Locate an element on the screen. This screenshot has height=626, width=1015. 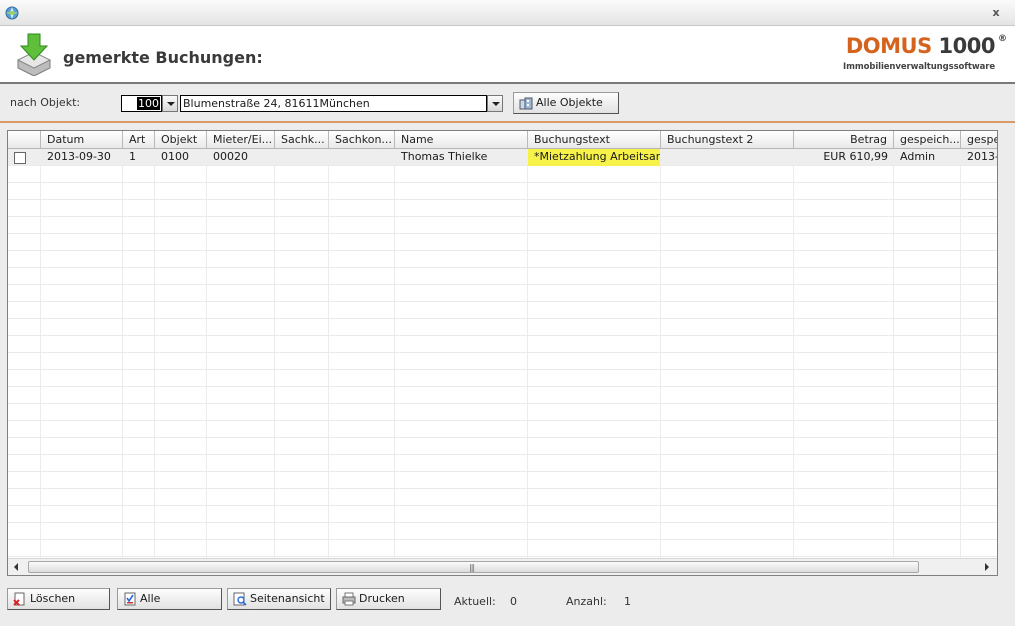
close-button: x is located at coordinates (996, 13).